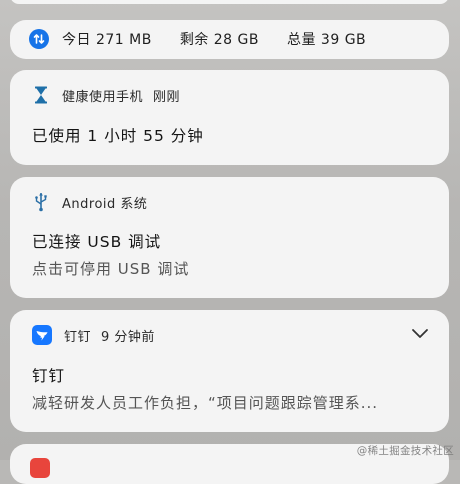 The image size is (460, 484). I want to click on data-usage-total: 总量 39 GB, so click(326, 40).